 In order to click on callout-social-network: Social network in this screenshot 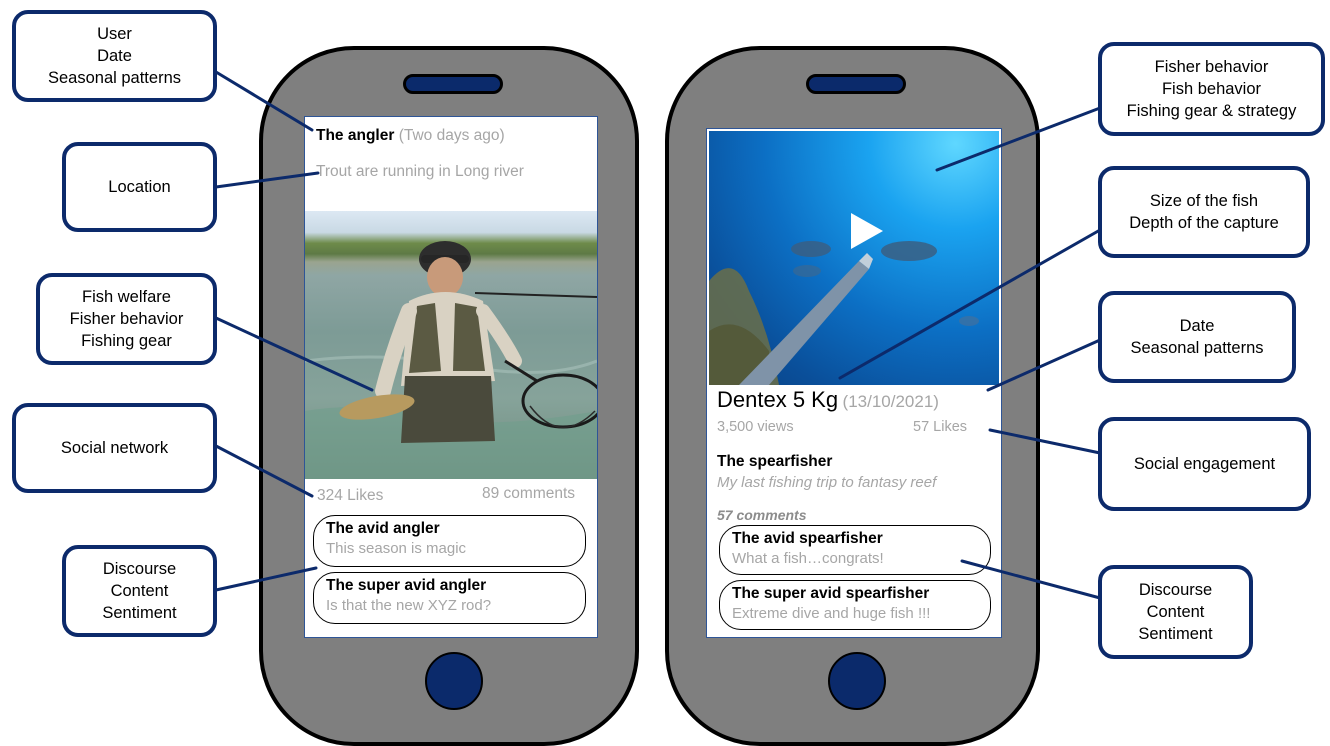, I will do `click(114, 448)`.